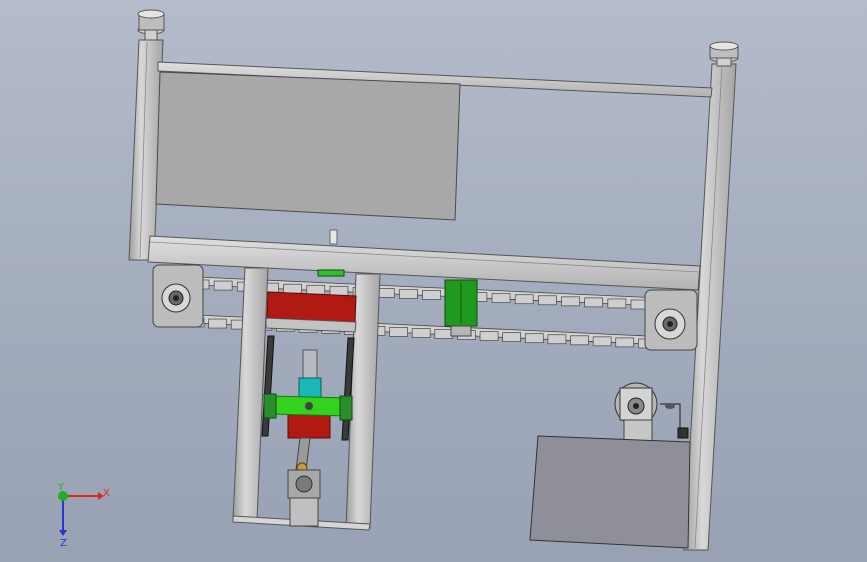 Image resolution: width=867 pixels, height=562 pixels. I want to click on rear-panel, so click(308, 146).